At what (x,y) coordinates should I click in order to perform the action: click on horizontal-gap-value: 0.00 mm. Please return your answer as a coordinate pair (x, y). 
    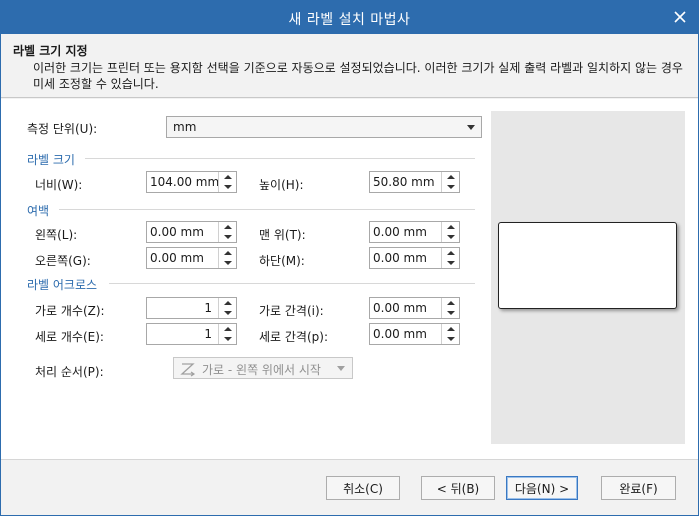
    Looking at the image, I should click on (400, 308).